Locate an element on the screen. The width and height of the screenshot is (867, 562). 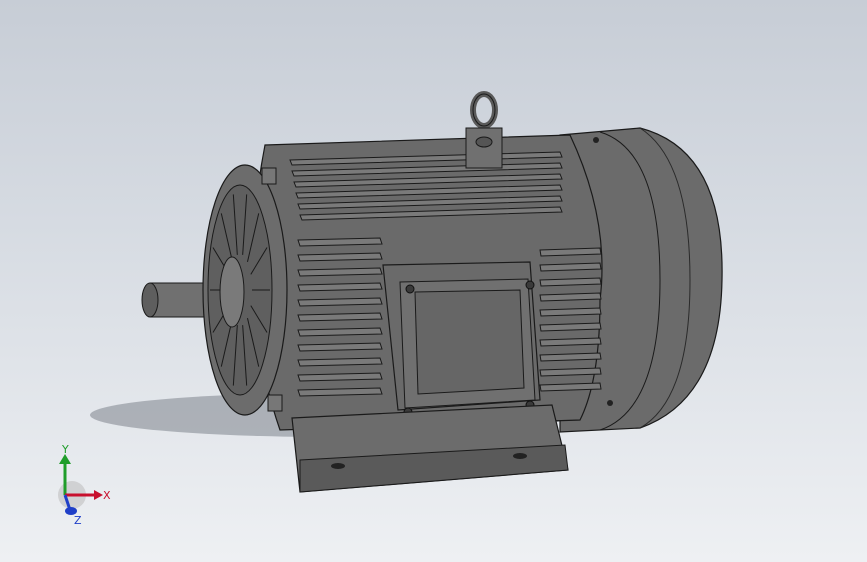
front-end-shield is located at coordinates (245, 290).